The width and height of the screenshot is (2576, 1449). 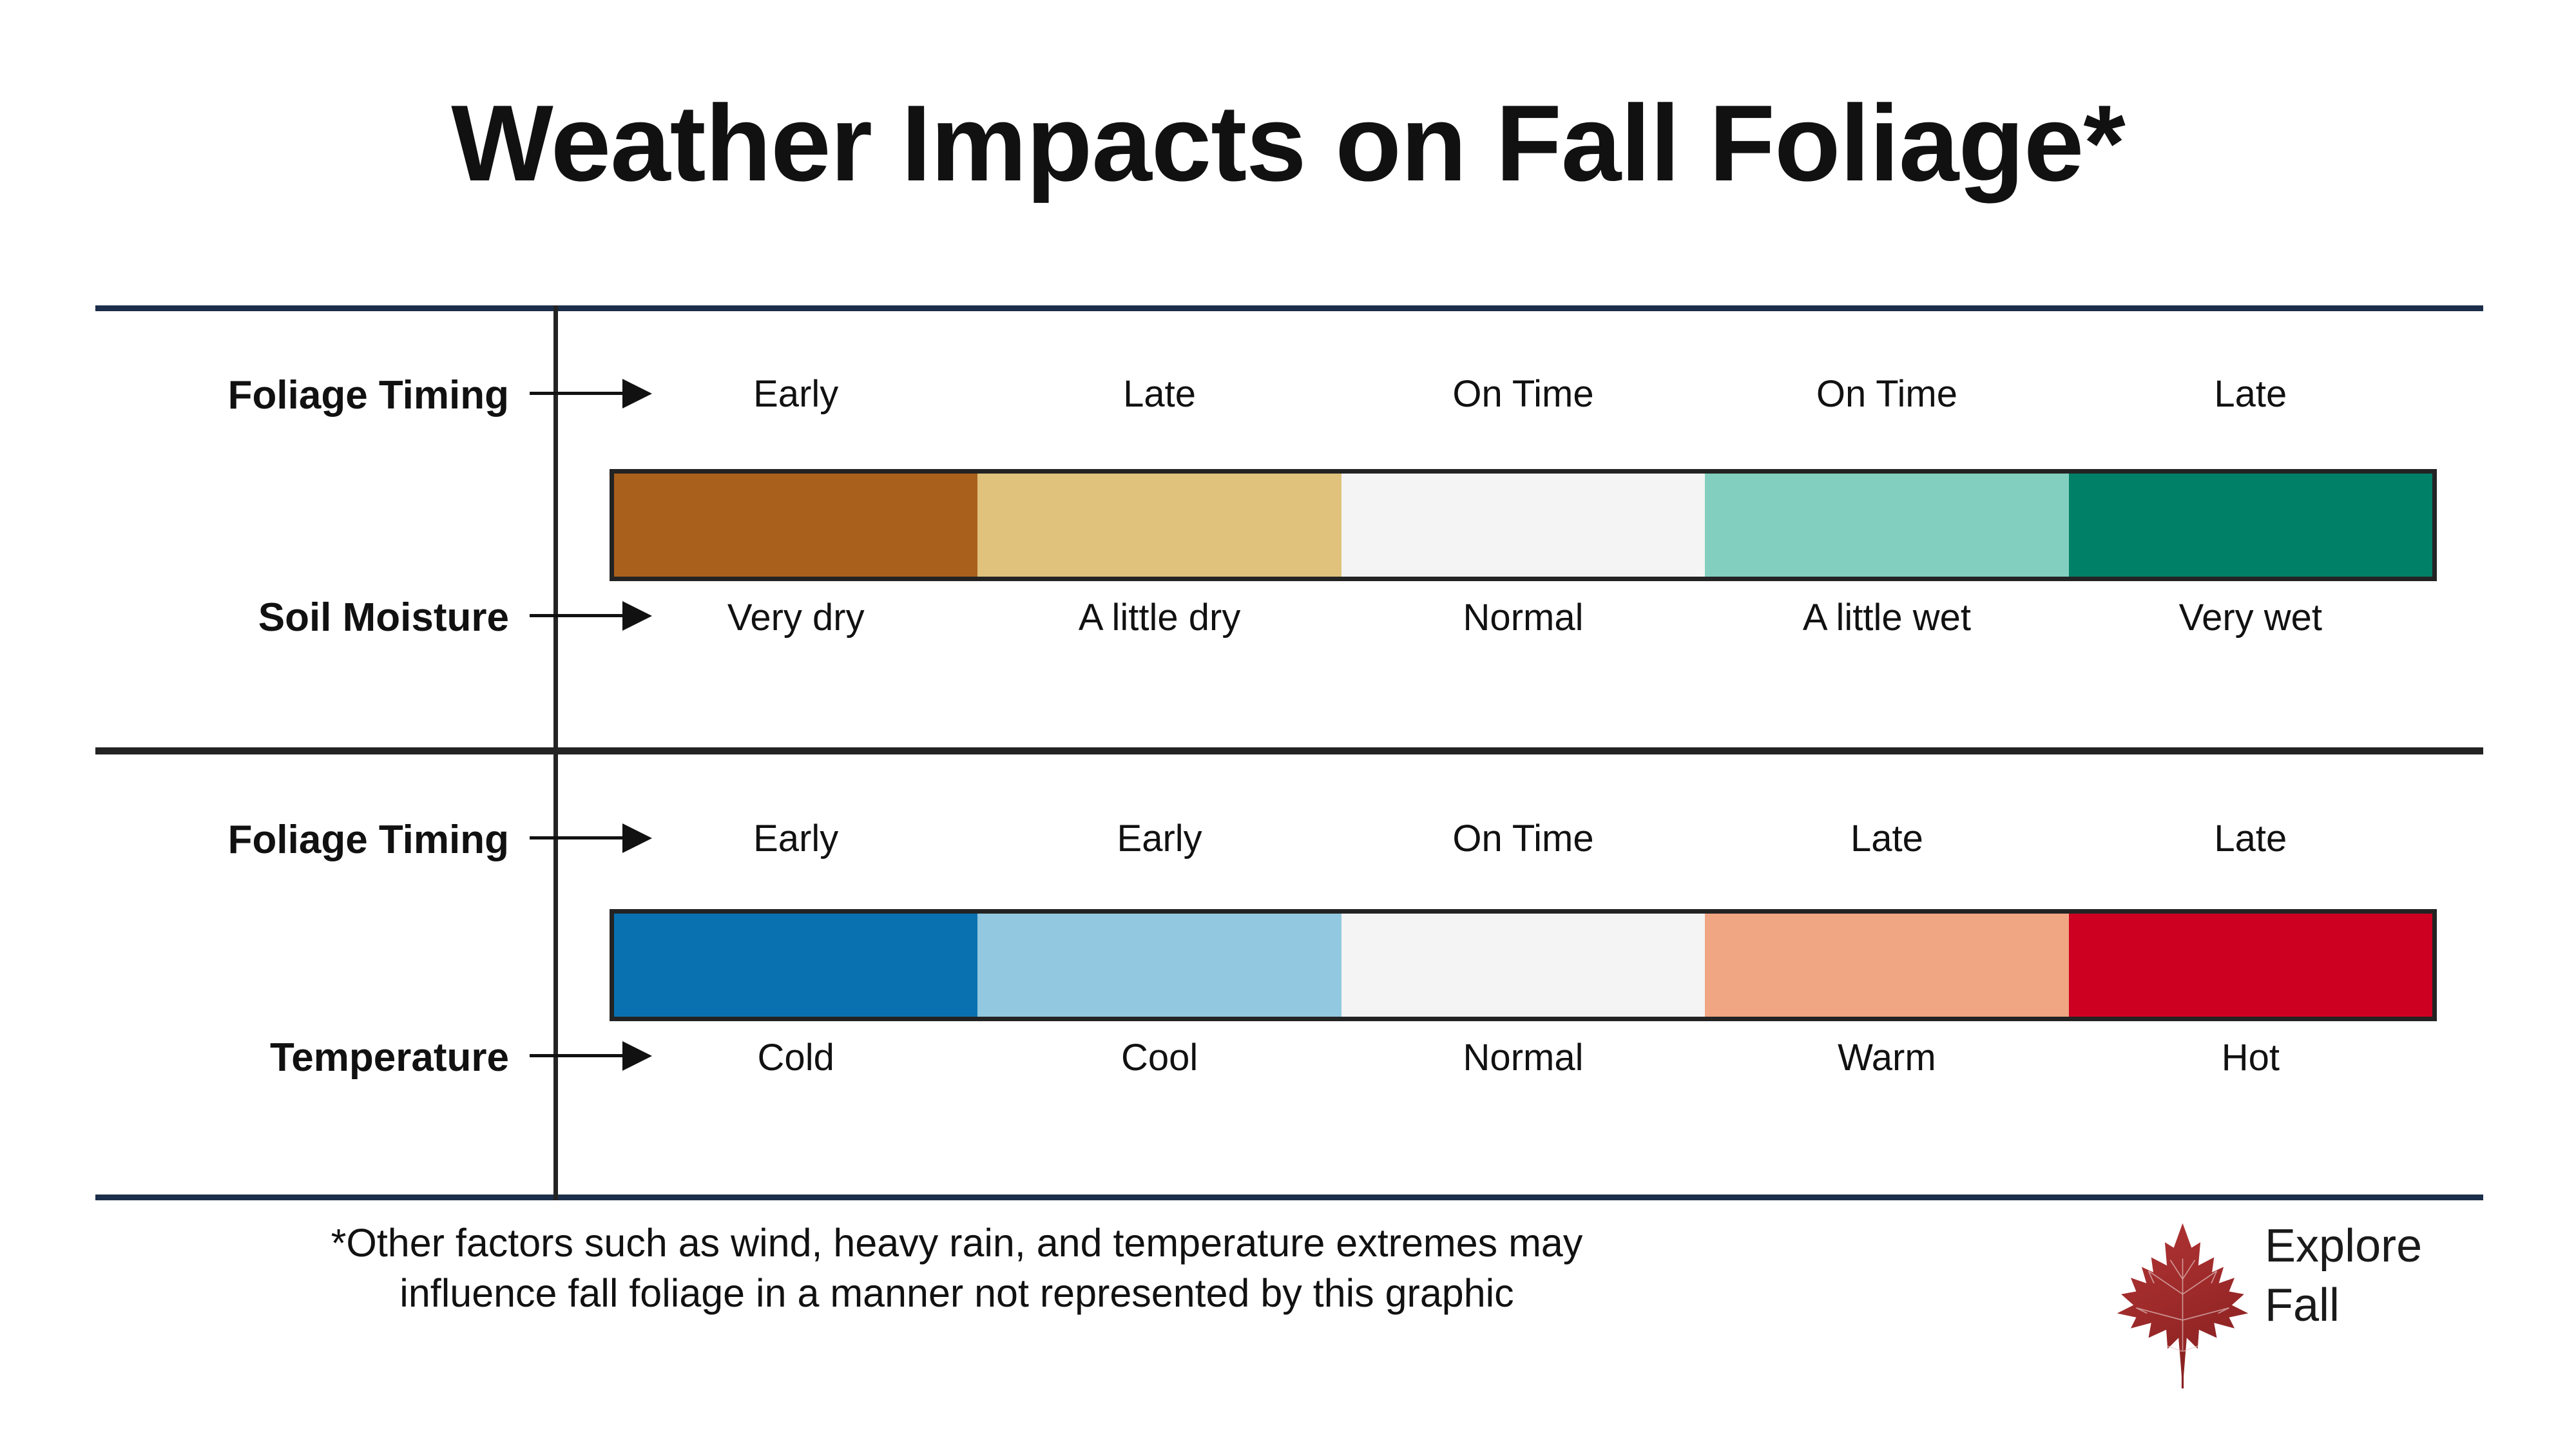 I want to click on color-segment-cold, so click(x=796, y=965).